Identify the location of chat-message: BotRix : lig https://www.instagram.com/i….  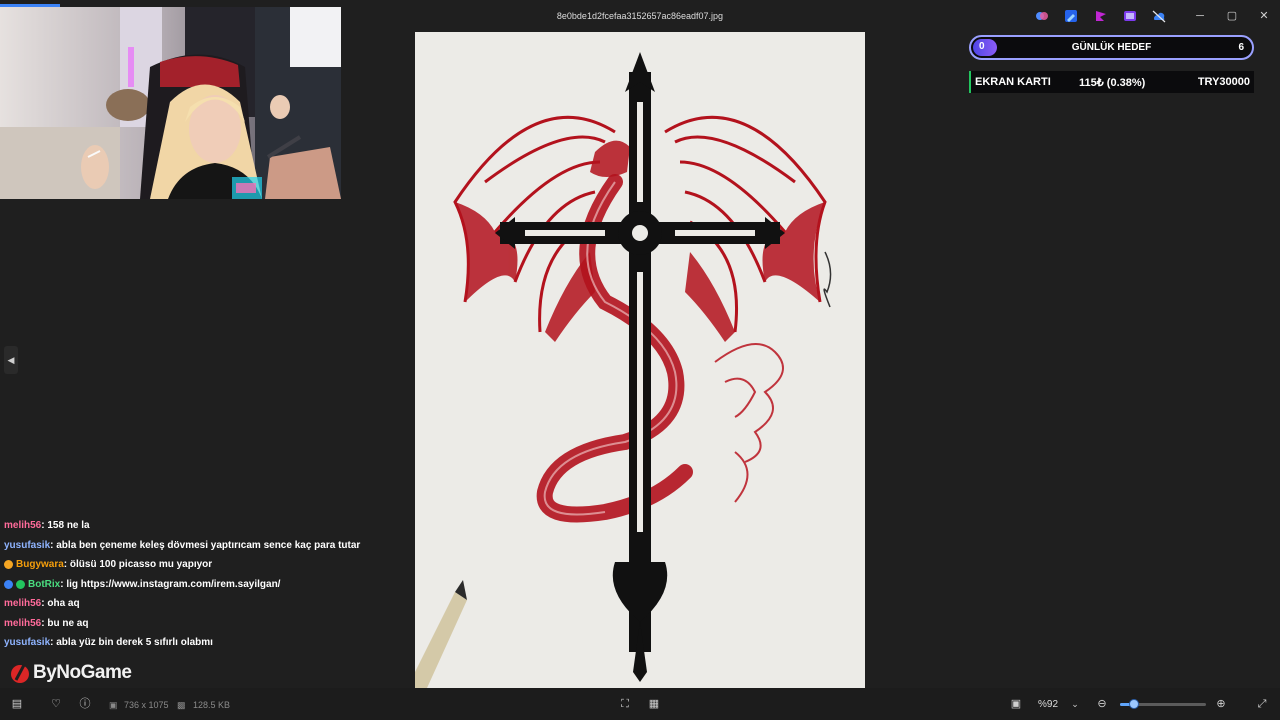
(204, 585).